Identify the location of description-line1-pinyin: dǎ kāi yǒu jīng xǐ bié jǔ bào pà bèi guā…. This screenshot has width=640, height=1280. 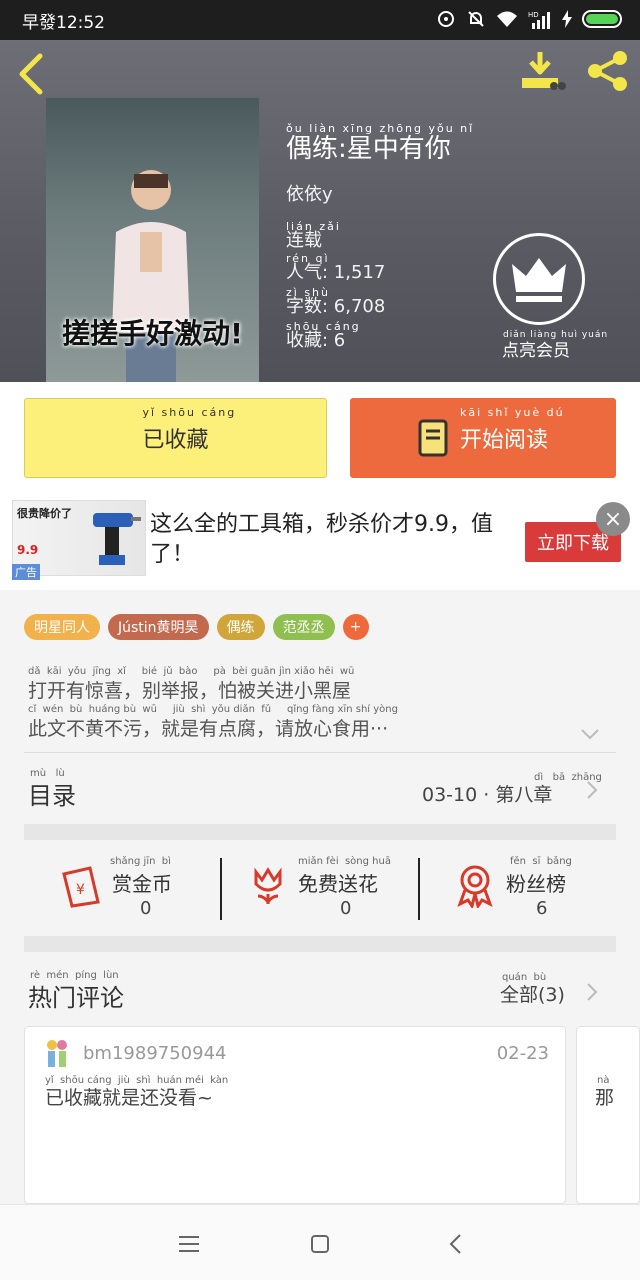
(191, 671).